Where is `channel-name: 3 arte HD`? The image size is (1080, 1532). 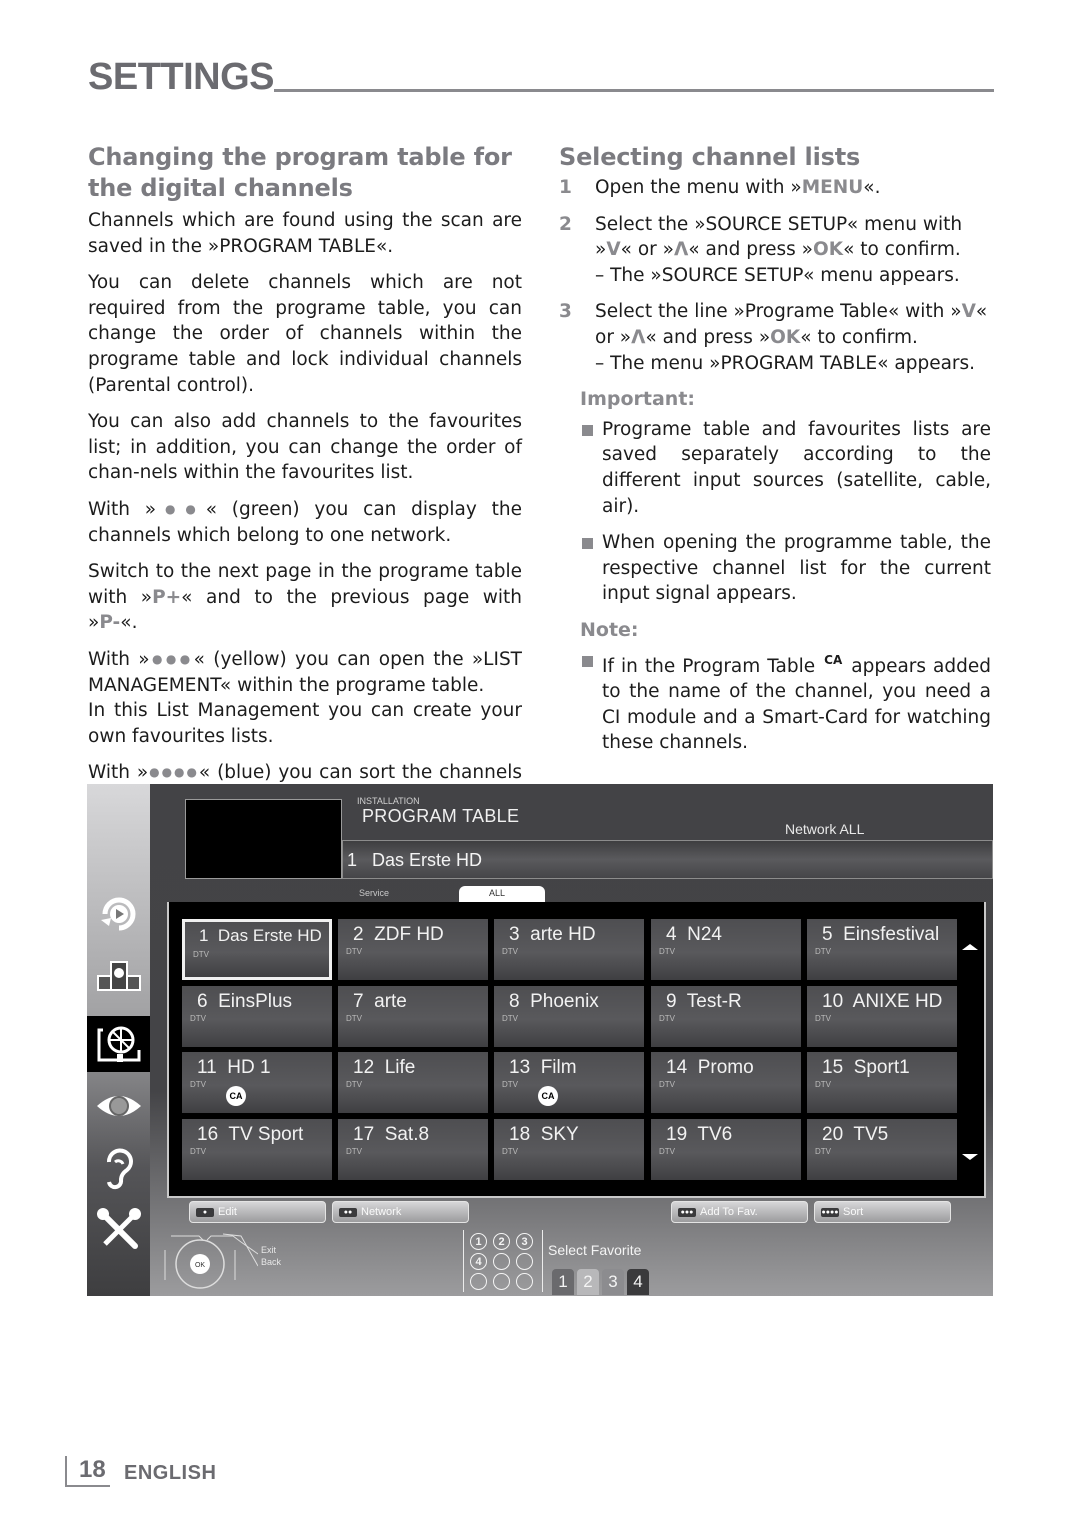 channel-name: 3 arte HD is located at coordinates (552, 934).